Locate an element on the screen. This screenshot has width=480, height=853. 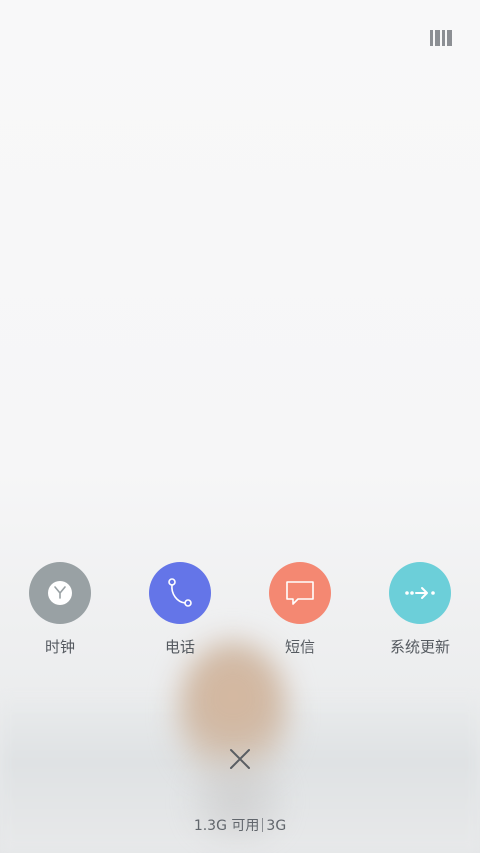
app-clock-label: 时钟 is located at coordinates (59, 647).